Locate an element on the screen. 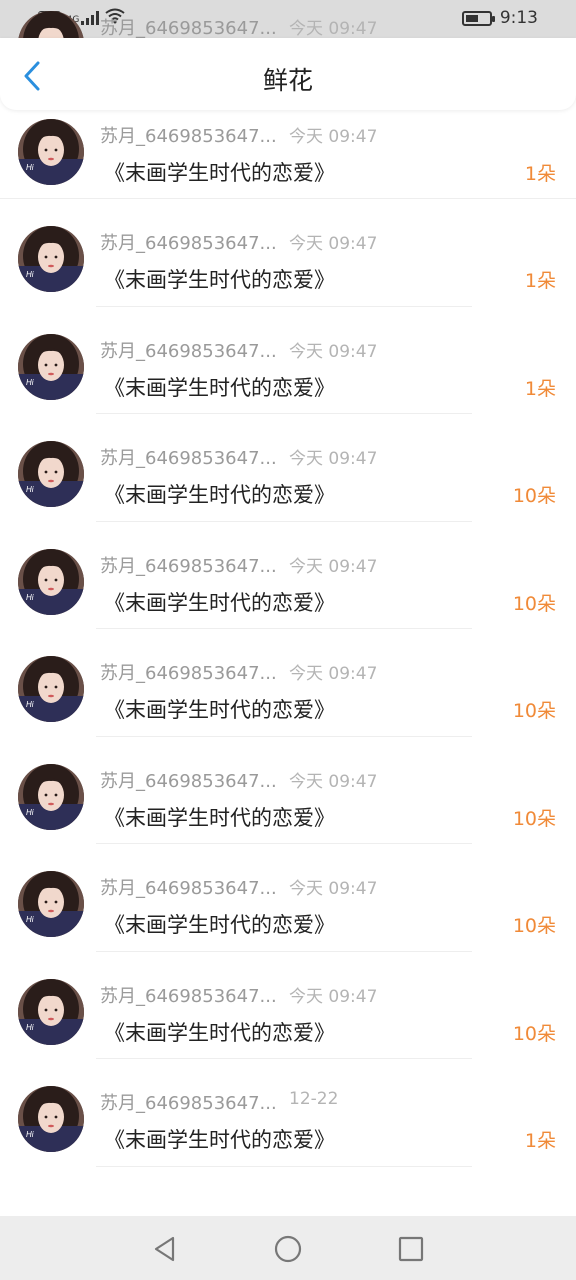 This screenshot has width=576, height=1280. home-circle-icon is located at coordinates (288, 1249).